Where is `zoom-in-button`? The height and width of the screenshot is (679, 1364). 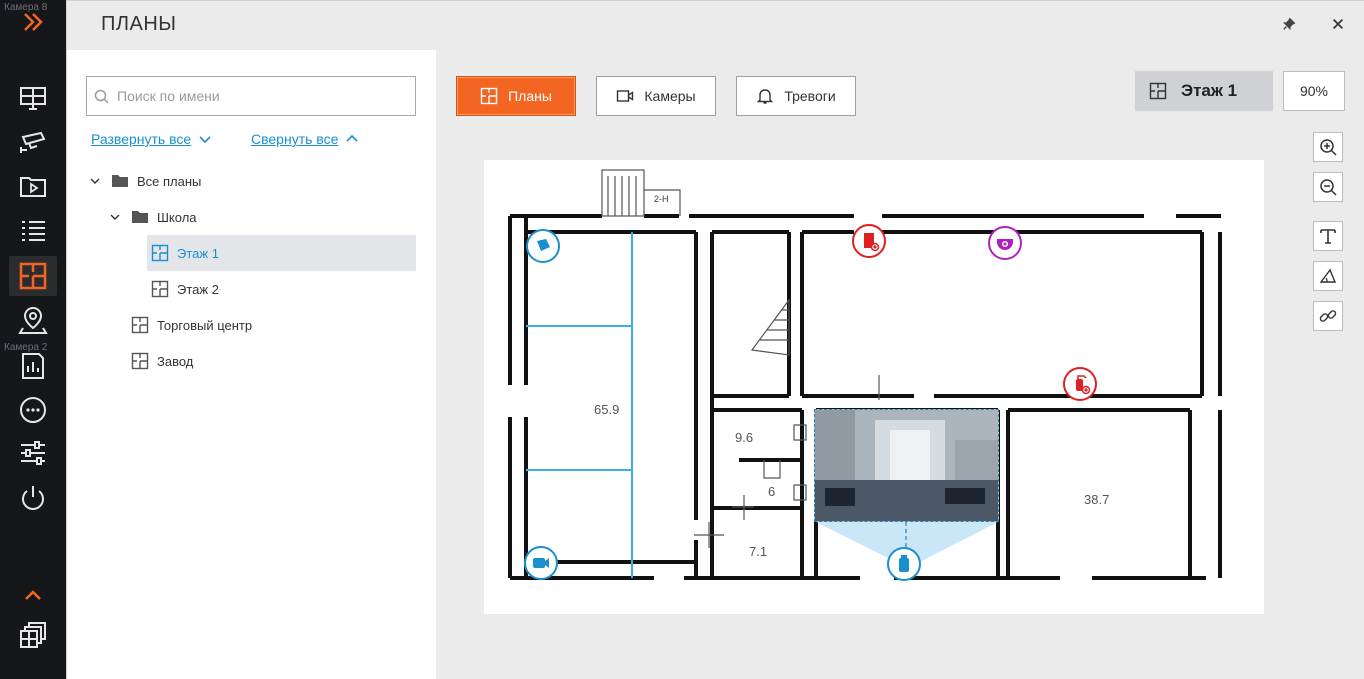 zoom-in-button is located at coordinates (1328, 147).